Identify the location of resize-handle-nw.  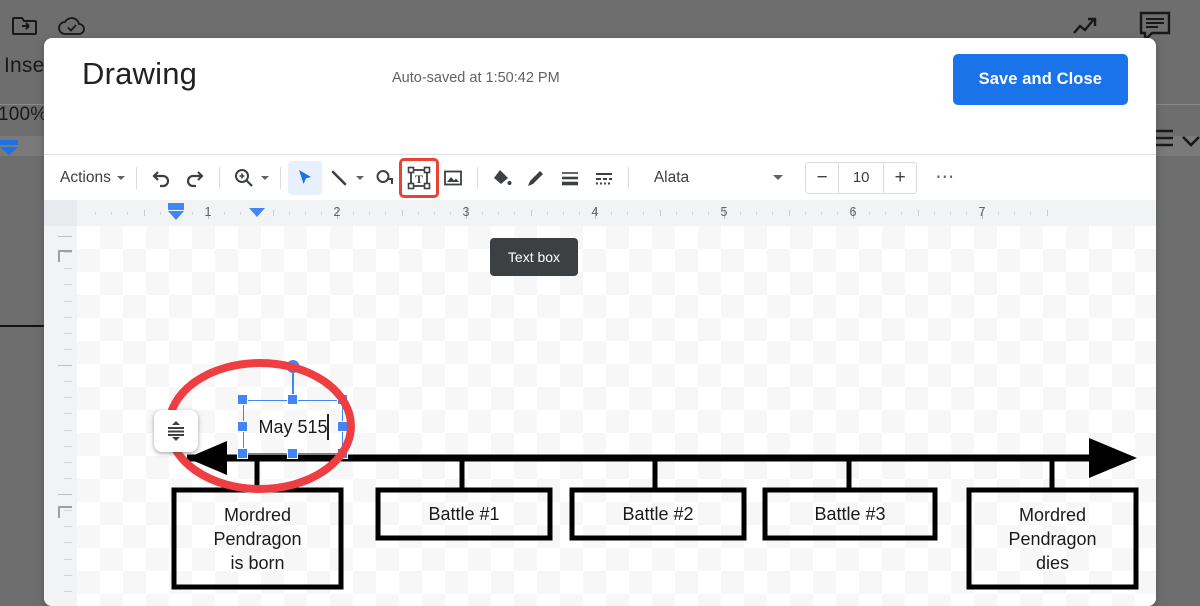
(242, 399).